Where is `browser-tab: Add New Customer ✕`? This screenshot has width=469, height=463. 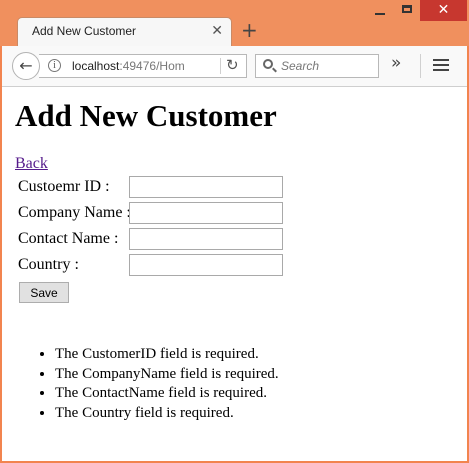 browser-tab: Add New Customer ✕ is located at coordinates (124, 31).